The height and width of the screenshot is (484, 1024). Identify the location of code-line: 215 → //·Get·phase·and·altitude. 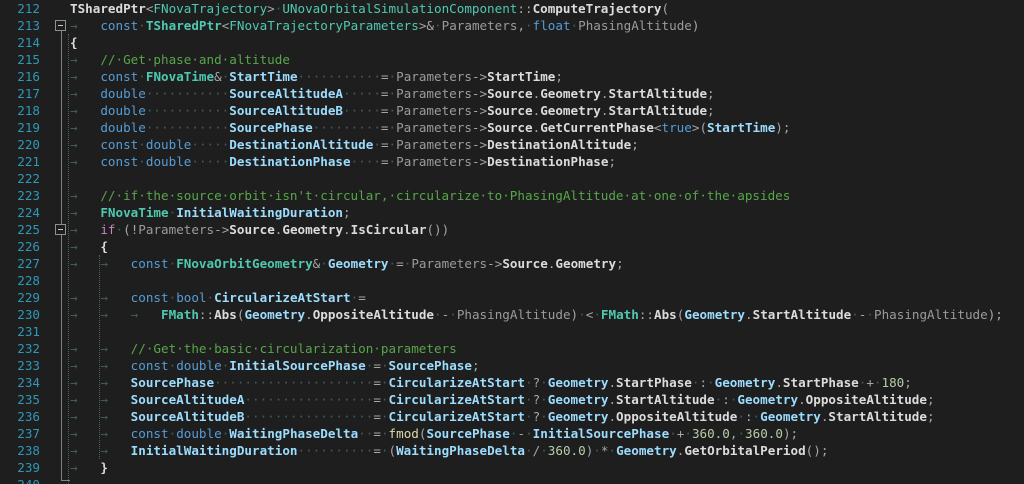
(512, 59).